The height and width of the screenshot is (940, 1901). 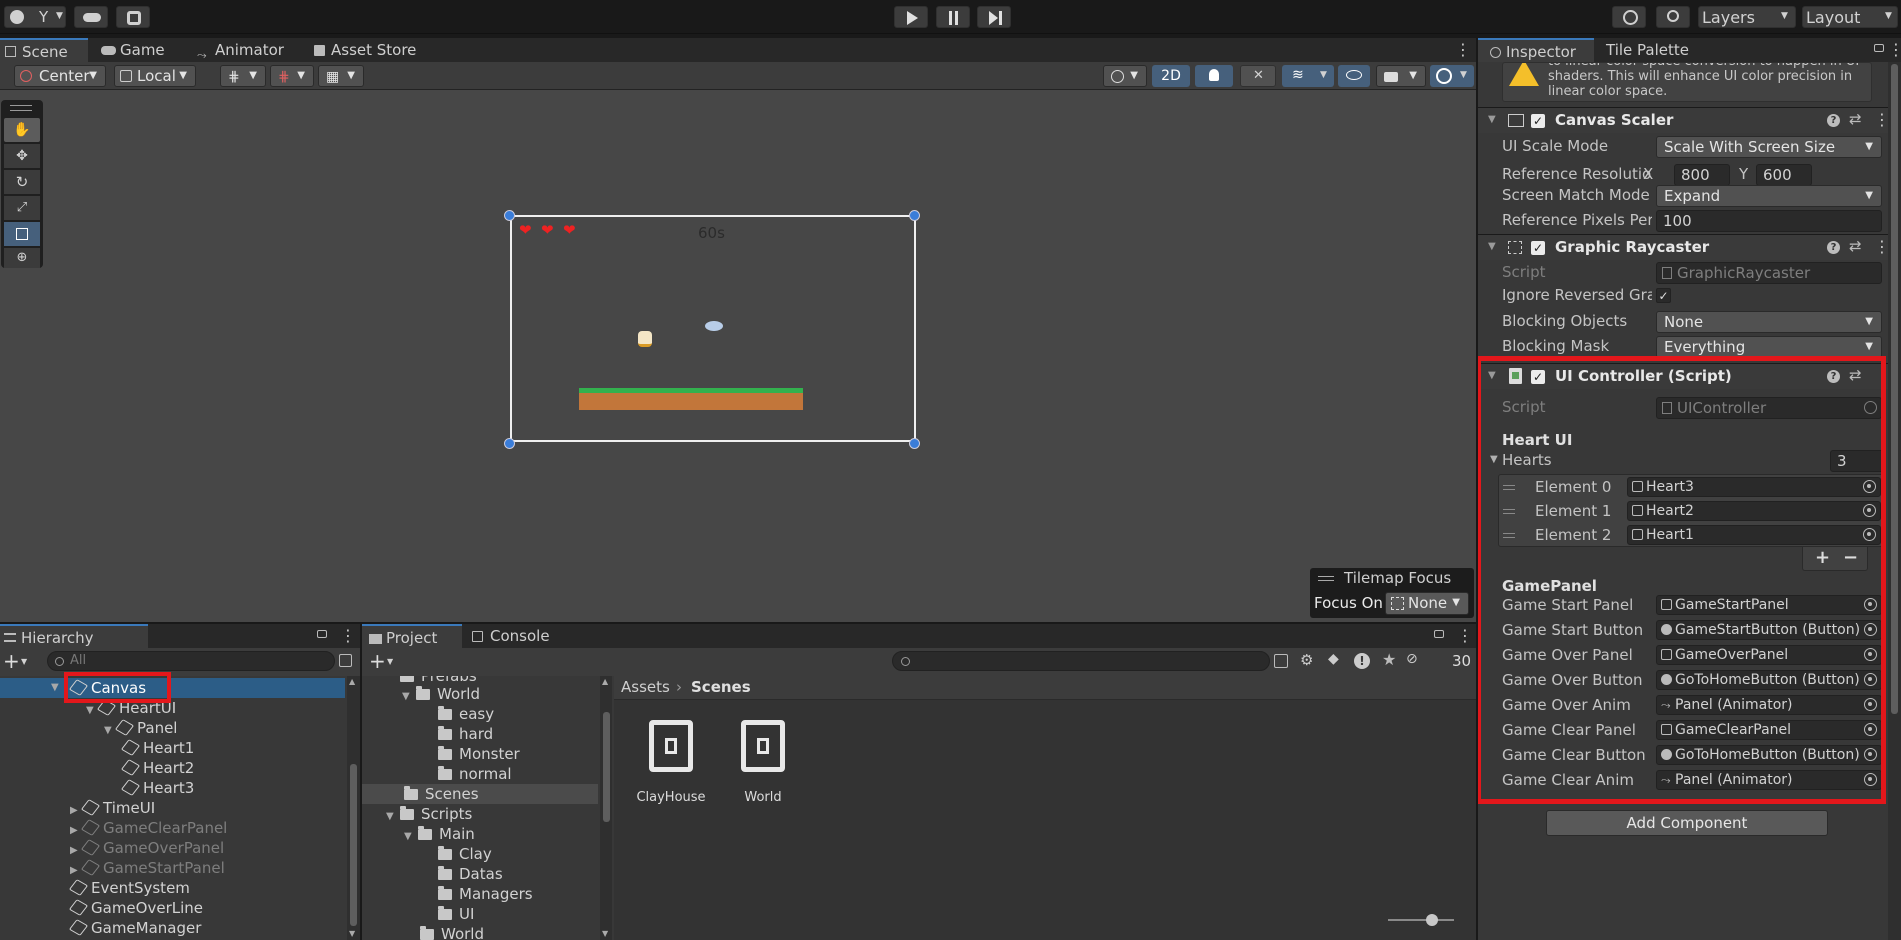 What do you see at coordinates (1362, 661) in the screenshot?
I see `filter-warning-icon: !` at bounding box center [1362, 661].